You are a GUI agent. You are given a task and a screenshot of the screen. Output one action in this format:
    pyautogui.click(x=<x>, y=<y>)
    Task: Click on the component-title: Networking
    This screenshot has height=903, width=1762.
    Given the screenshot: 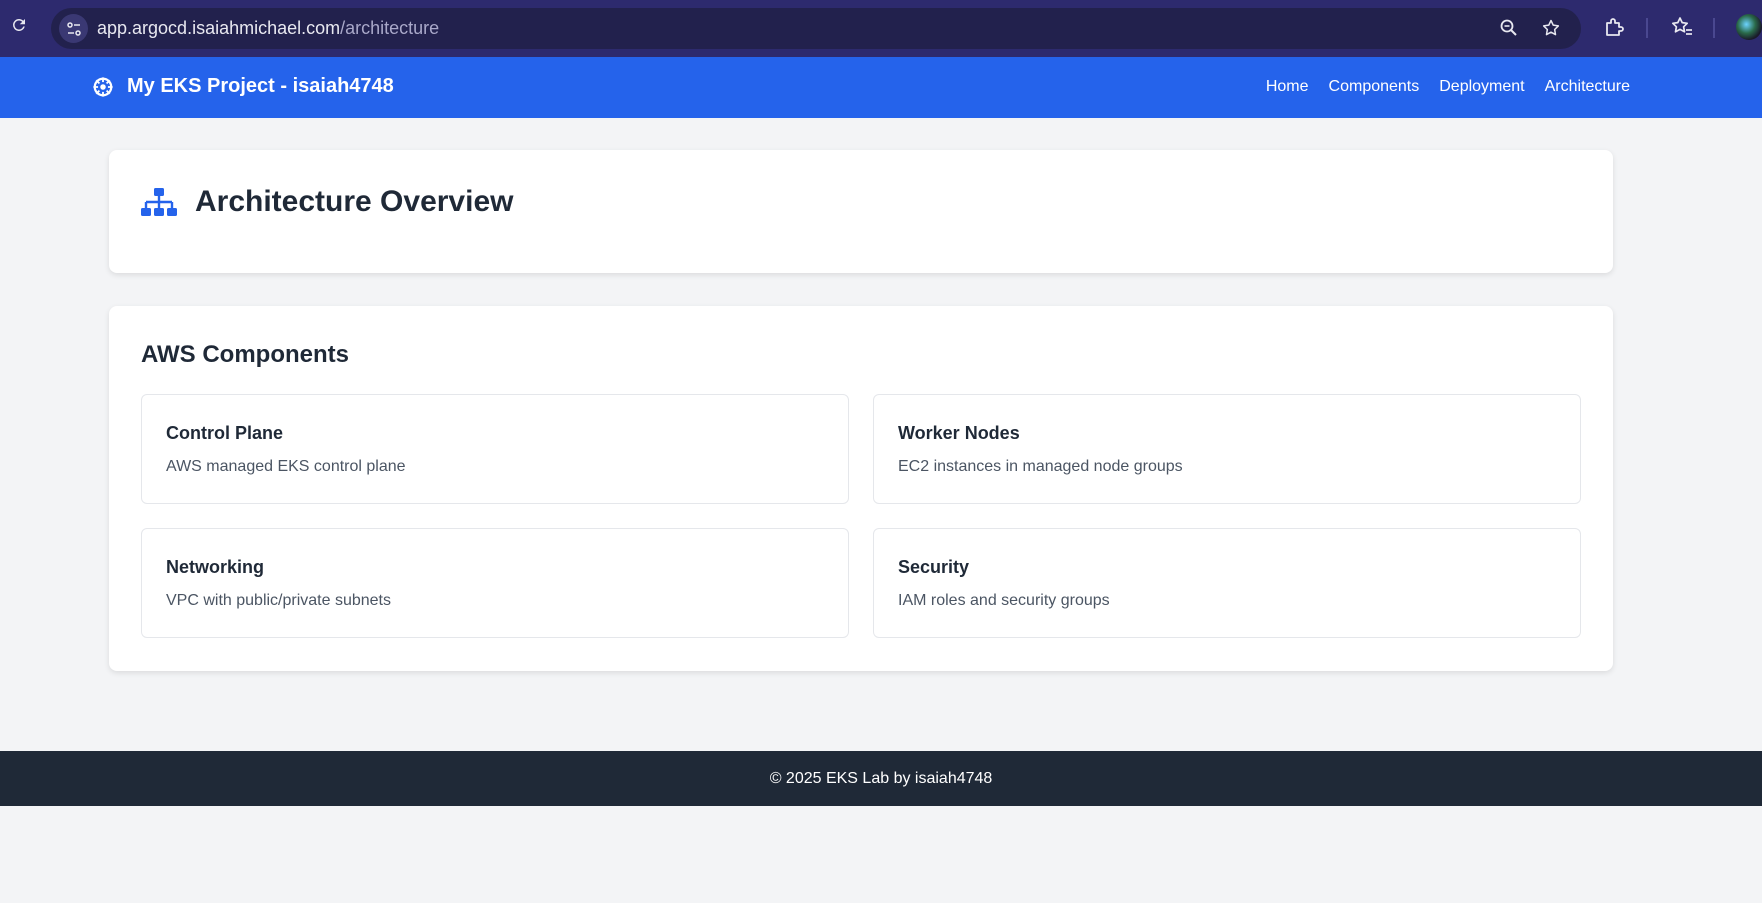 What is the action you would take?
    pyautogui.click(x=215, y=567)
    